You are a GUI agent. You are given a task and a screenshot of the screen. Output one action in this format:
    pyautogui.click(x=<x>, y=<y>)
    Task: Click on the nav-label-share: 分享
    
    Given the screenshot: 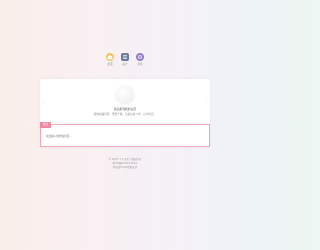 What is the action you would take?
    pyautogui.click(x=140, y=64)
    